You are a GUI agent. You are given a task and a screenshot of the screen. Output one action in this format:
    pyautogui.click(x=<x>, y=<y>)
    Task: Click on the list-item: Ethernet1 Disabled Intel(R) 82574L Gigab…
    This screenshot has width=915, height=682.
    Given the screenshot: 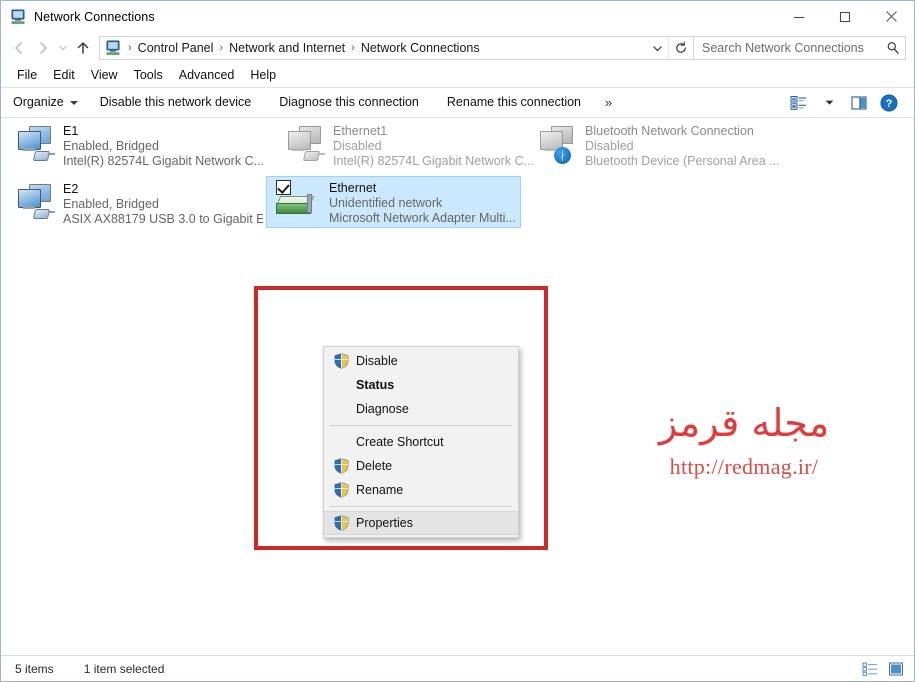 What is the action you would take?
    pyautogui.click(x=407, y=148)
    